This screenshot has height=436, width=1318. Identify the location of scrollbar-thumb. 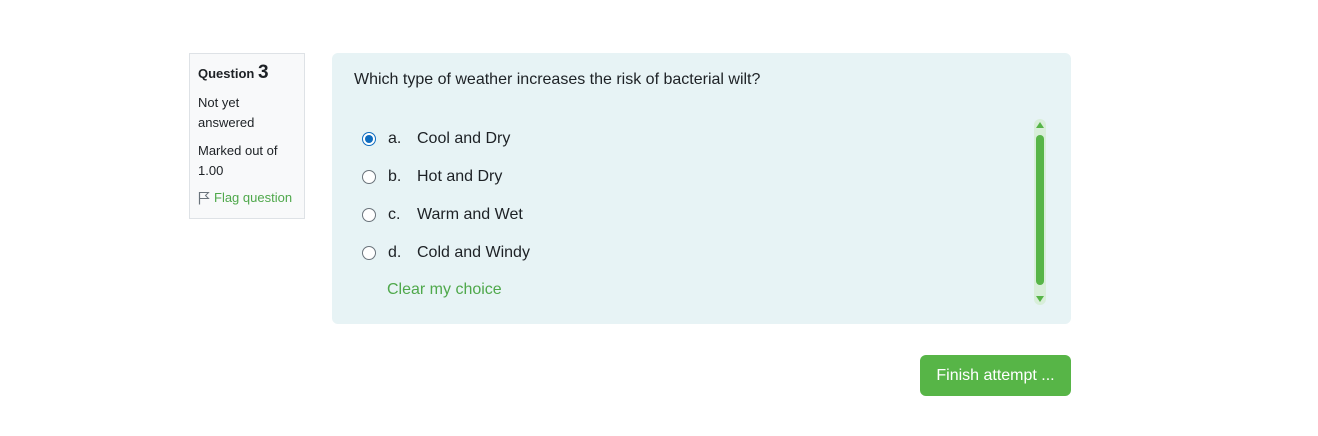
(1040, 210).